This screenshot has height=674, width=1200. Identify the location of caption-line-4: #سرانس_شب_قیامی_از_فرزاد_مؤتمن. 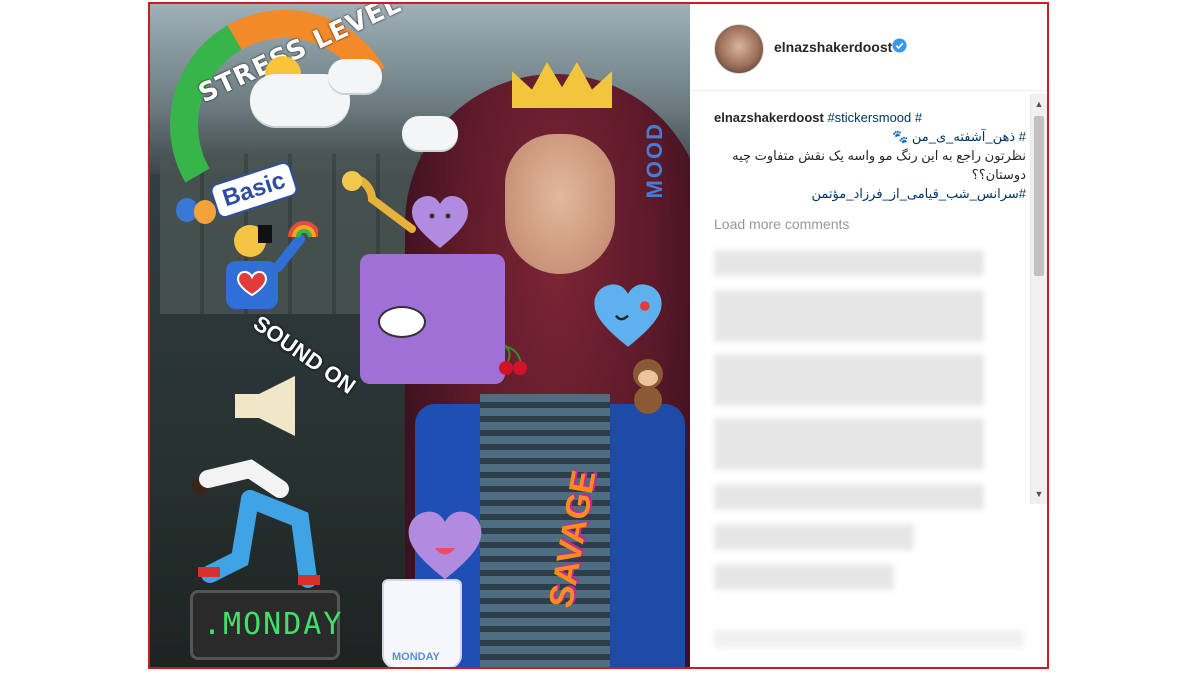
(870, 193).